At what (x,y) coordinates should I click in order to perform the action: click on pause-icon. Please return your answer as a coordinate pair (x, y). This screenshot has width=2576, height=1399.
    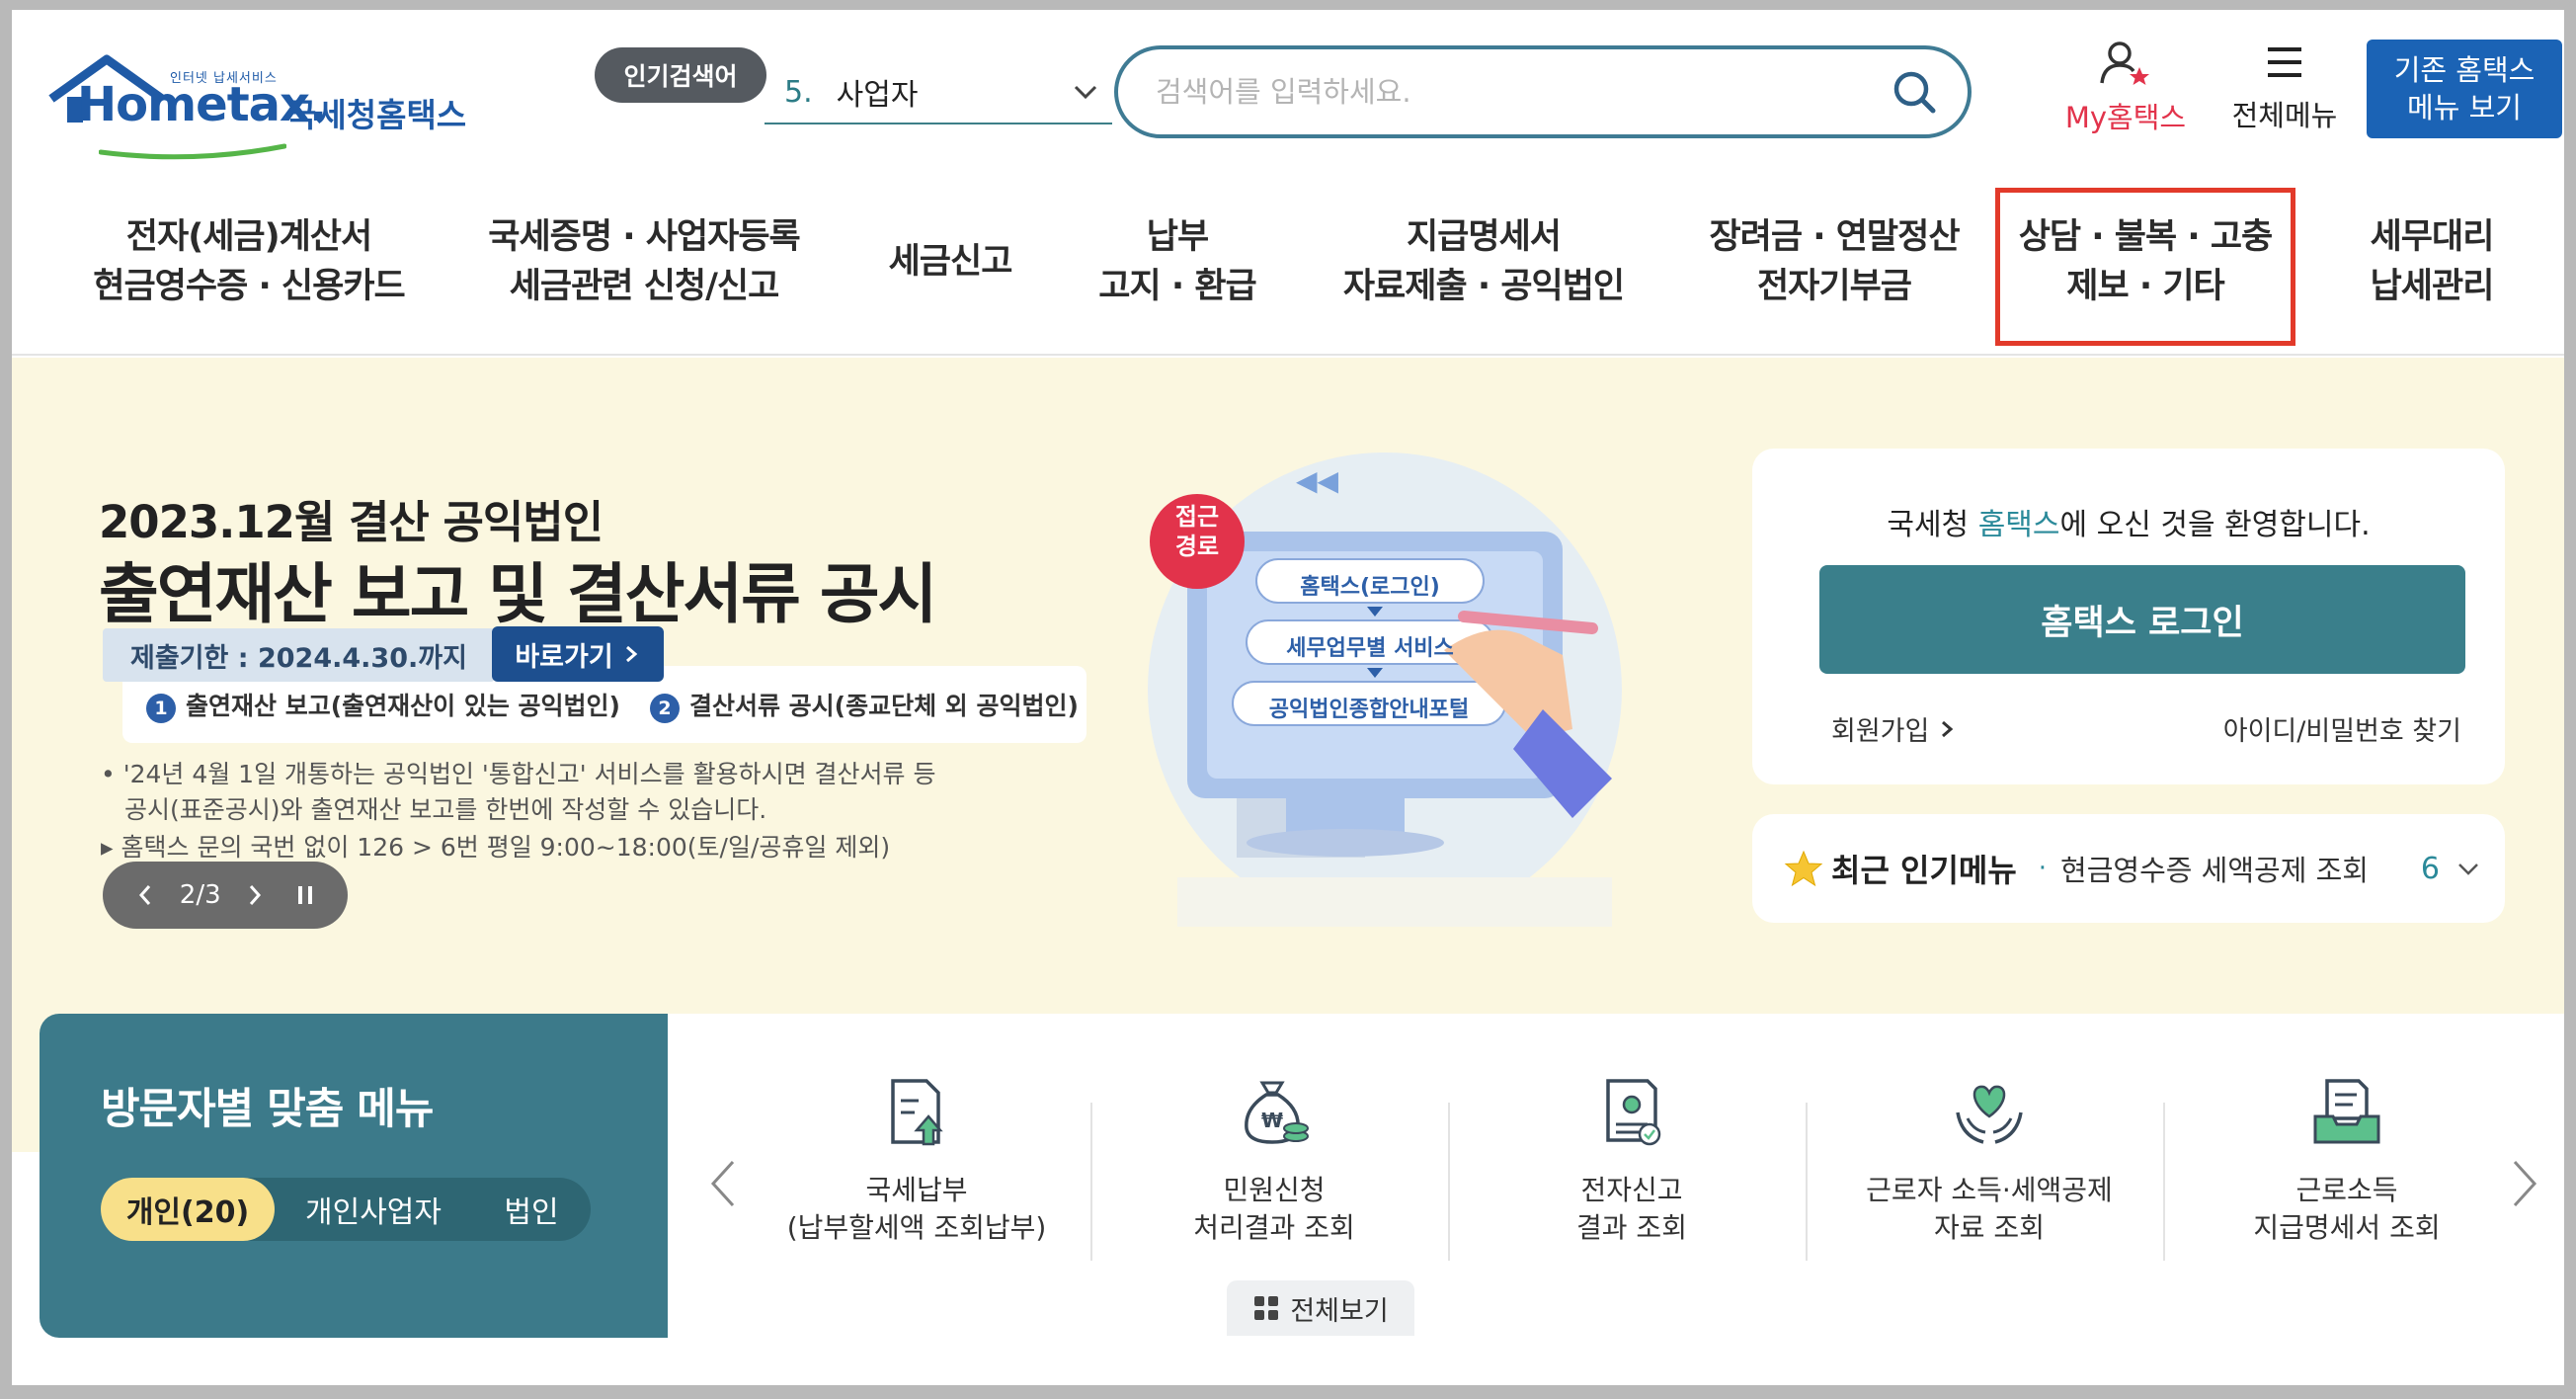
    Looking at the image, I should click on (304, 895).